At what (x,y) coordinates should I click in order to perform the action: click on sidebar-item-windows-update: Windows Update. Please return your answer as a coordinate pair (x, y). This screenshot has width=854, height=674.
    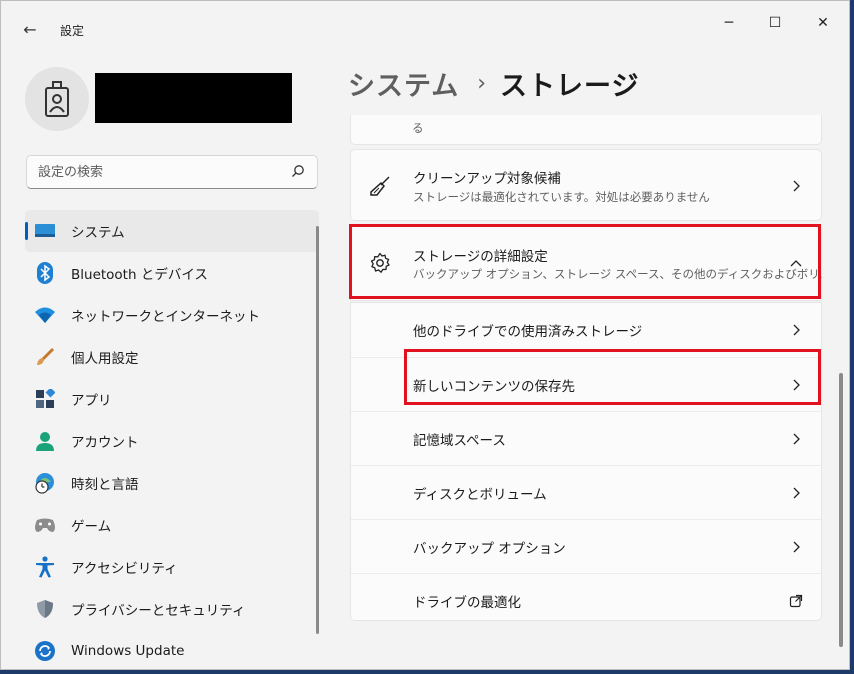
    Looking at the image, I should click on (172, 651).